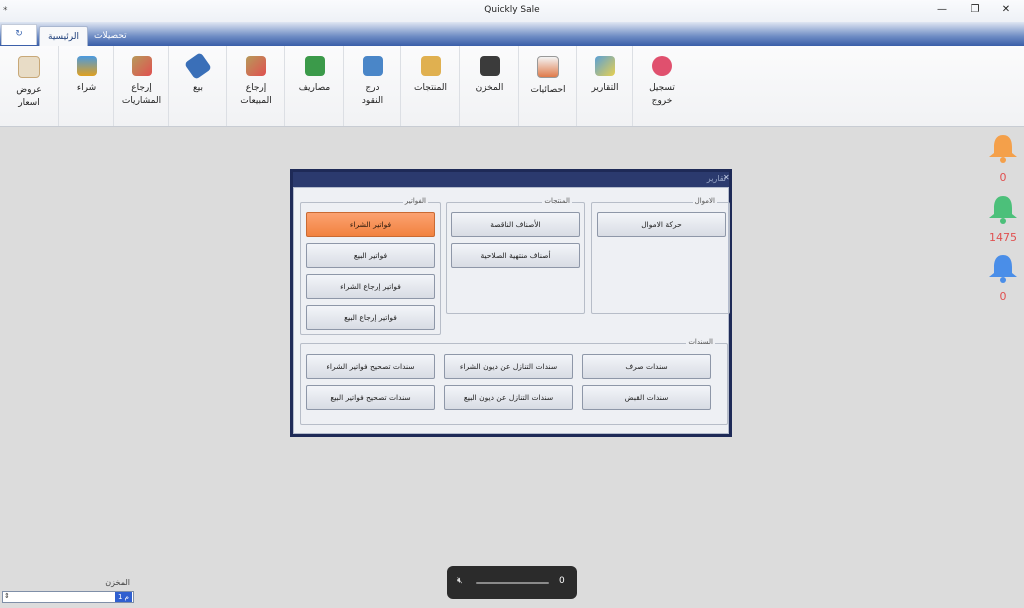  I want to click on close-icon: ✕, so click(1006, 9).